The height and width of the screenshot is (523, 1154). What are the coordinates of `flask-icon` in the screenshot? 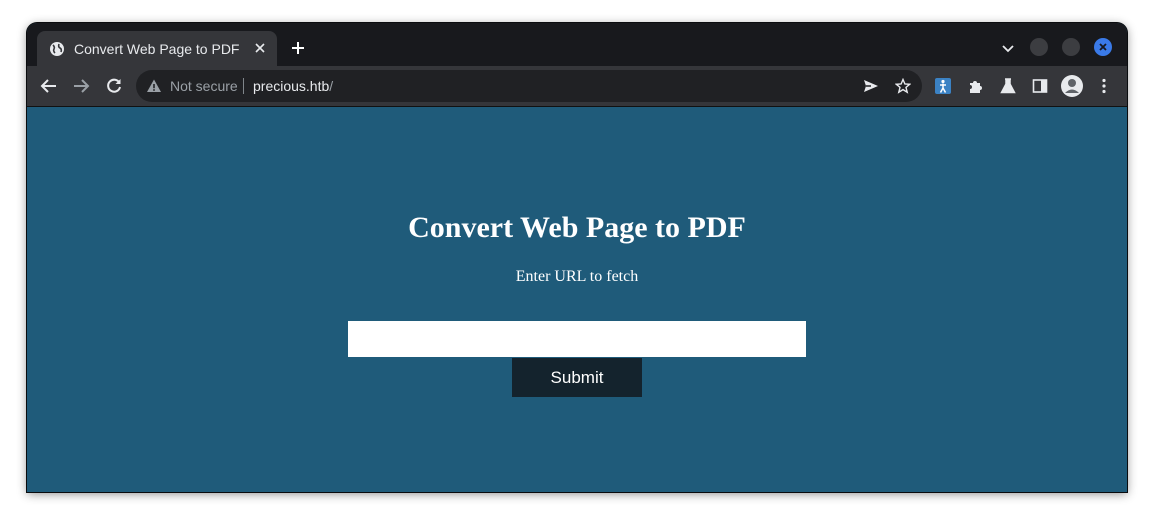 It's located at (1008, 86).